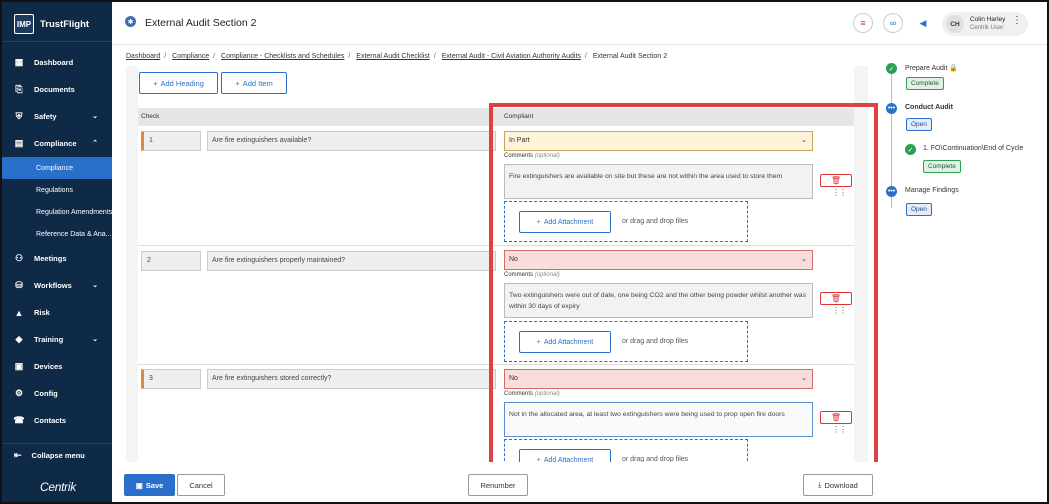 Image resolution: width=1049 pixels, height=504 pixels. What do you see at coordinates (57, 89) in the screenshot?
I see `sidebar-item-documents: ⎘ Documents` at bounding box center [57, 89].